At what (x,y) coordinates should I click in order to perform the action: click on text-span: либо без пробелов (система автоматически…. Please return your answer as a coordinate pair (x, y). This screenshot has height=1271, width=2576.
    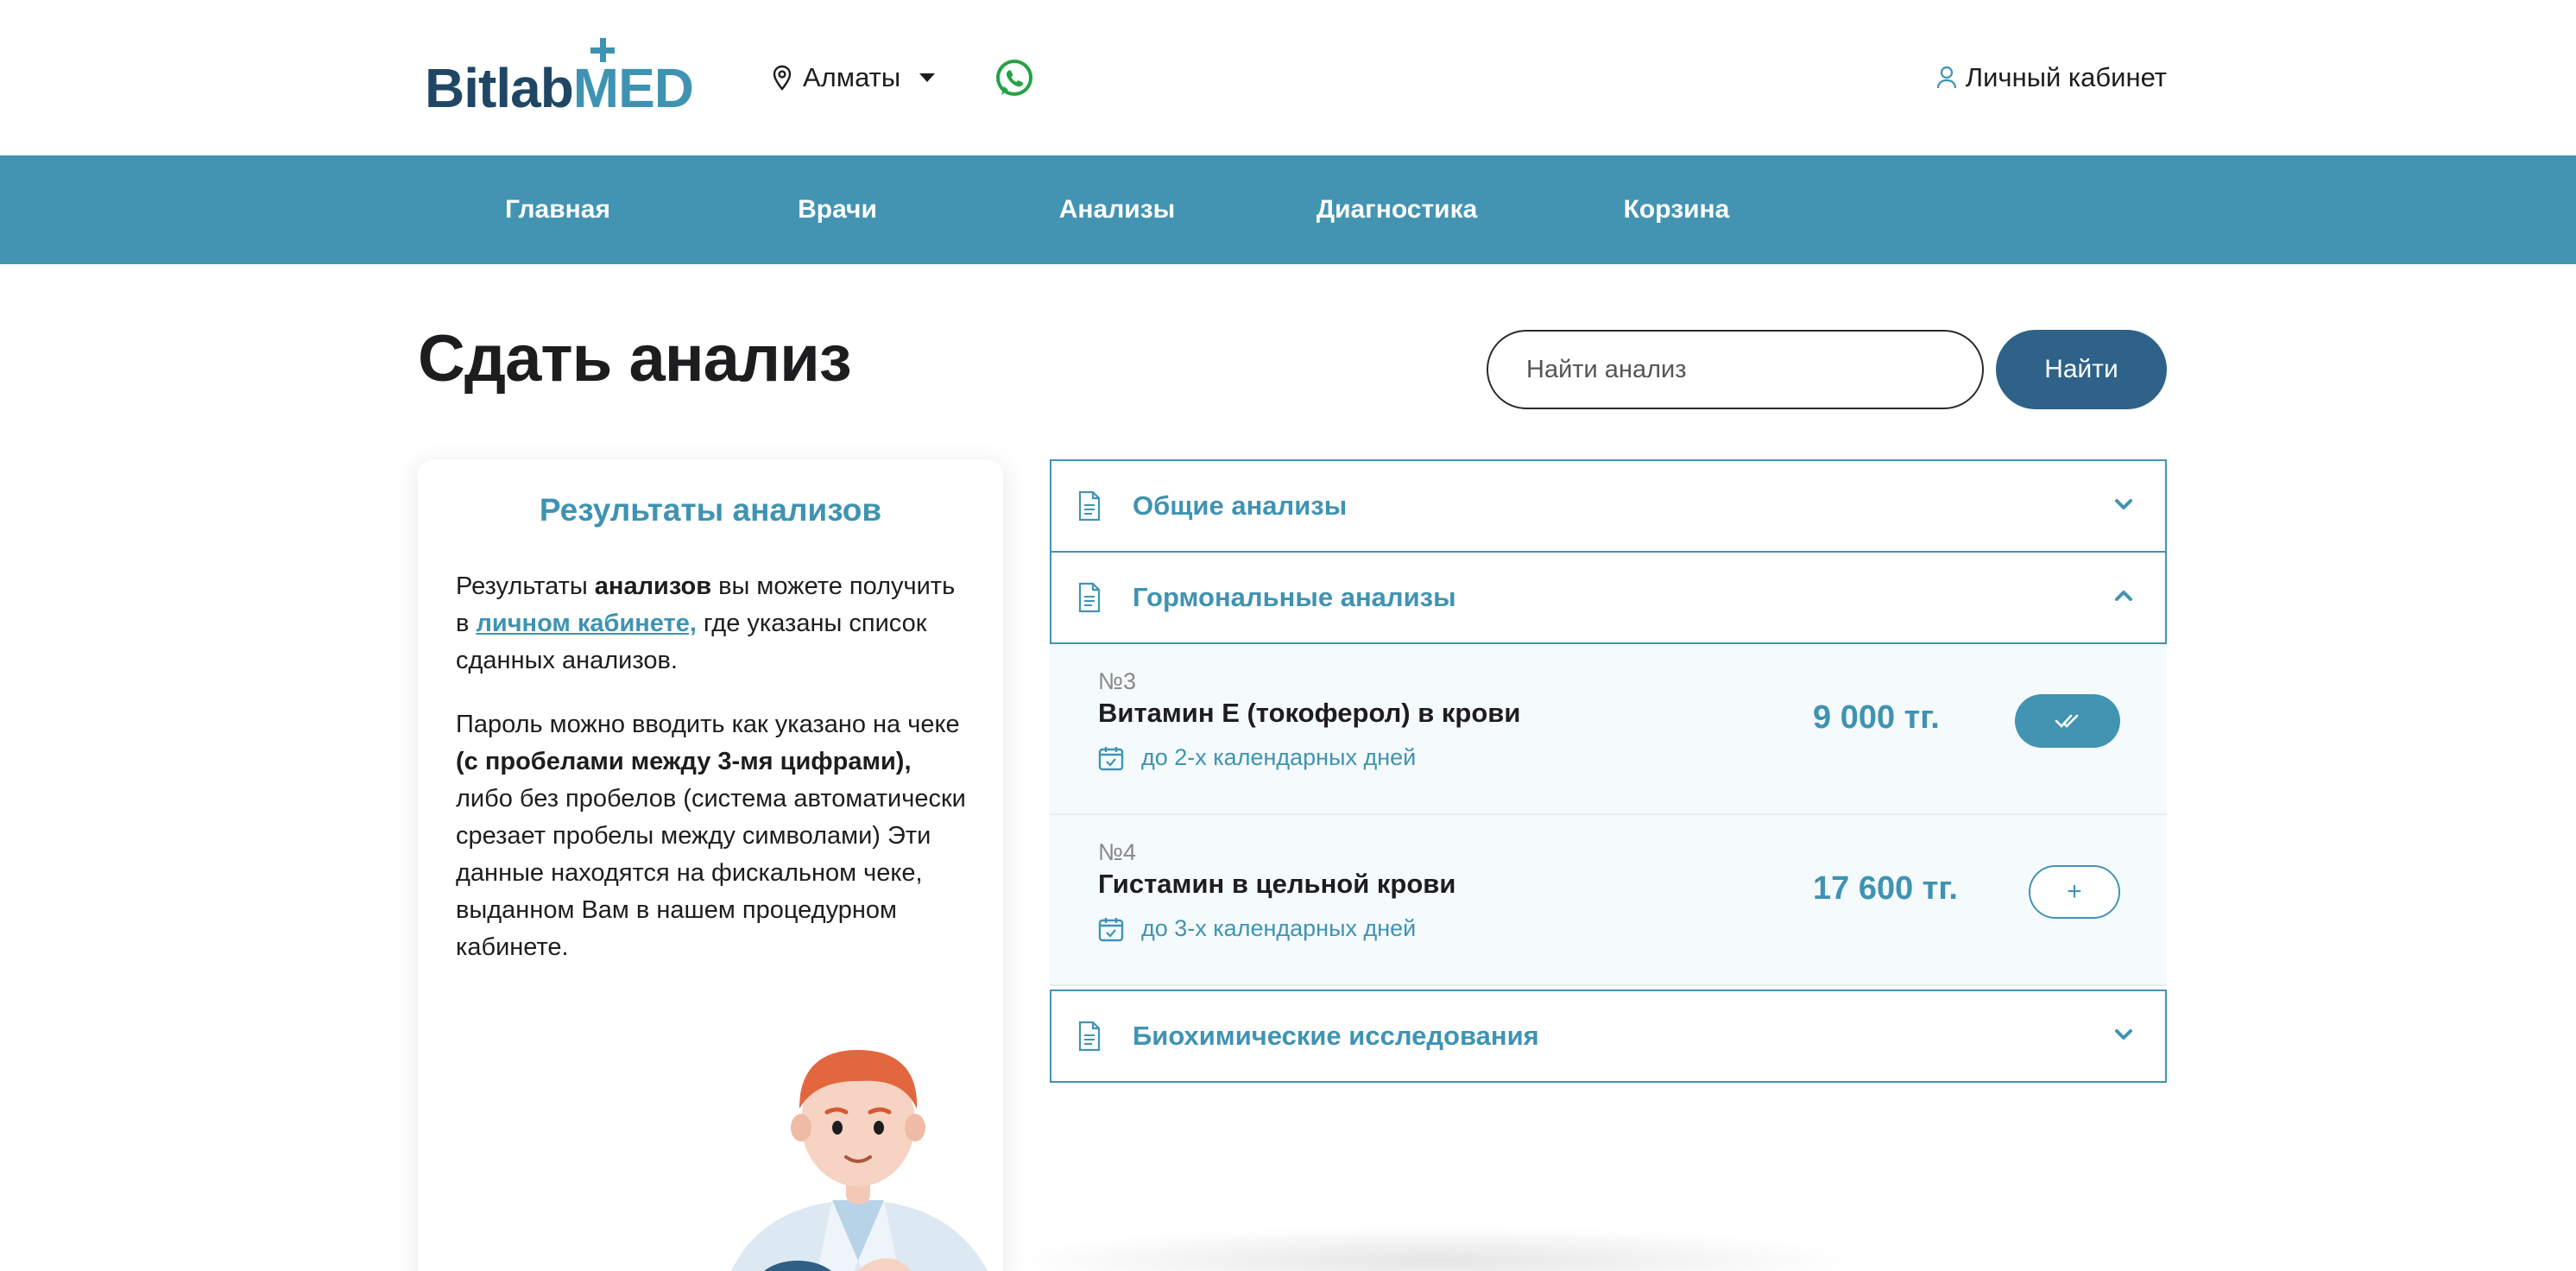
    Looking at the image, I should click on (711, 873).